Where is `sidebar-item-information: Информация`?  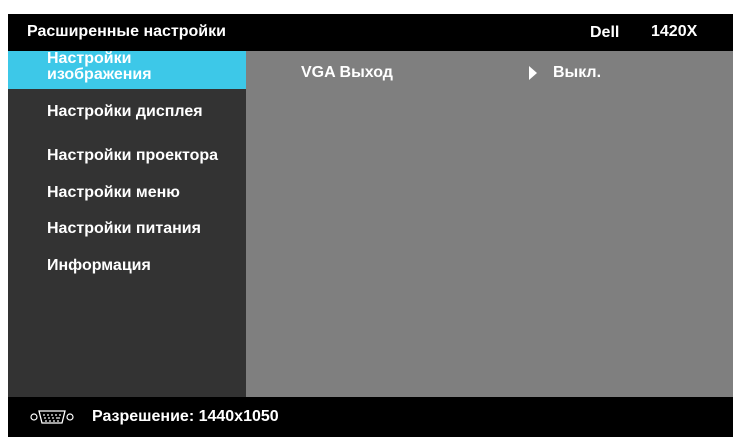
sidebar-item-information: Информация is located at coordinates (127, 269).